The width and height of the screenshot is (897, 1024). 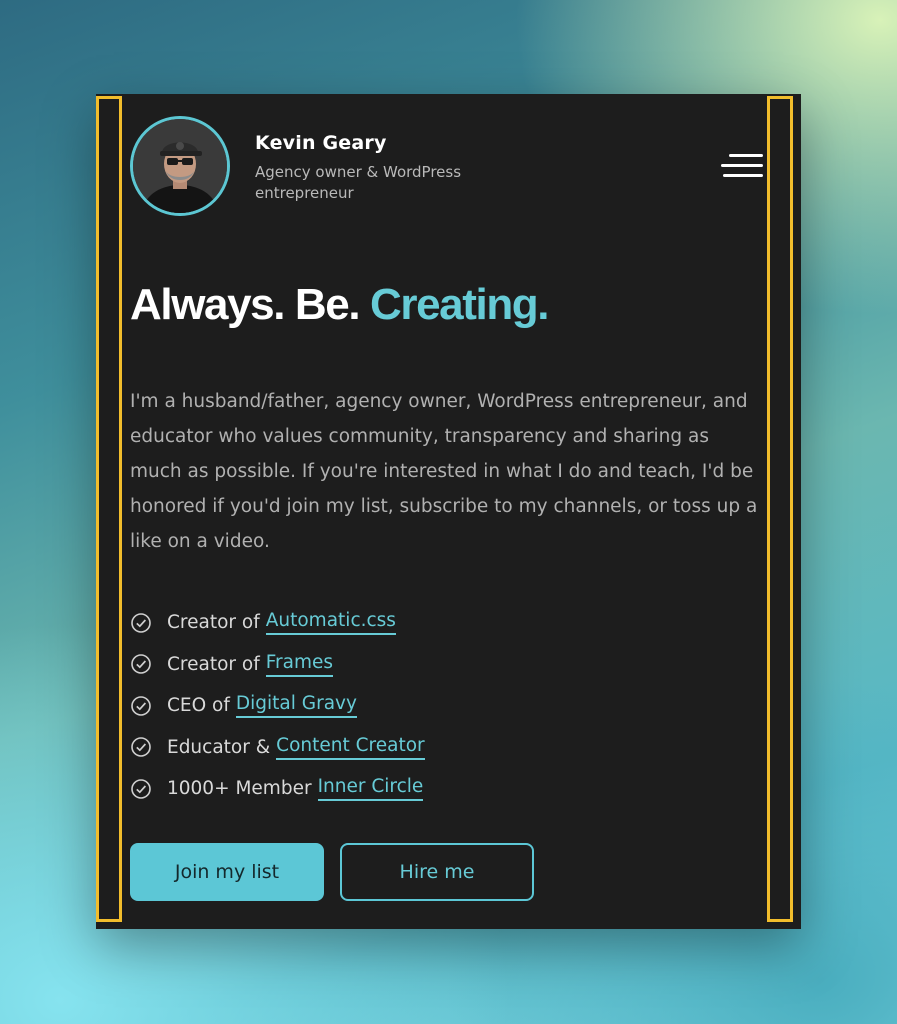 I want to click on credit-link-automatic-css: Automatic.css, so click(x=330, y=623).